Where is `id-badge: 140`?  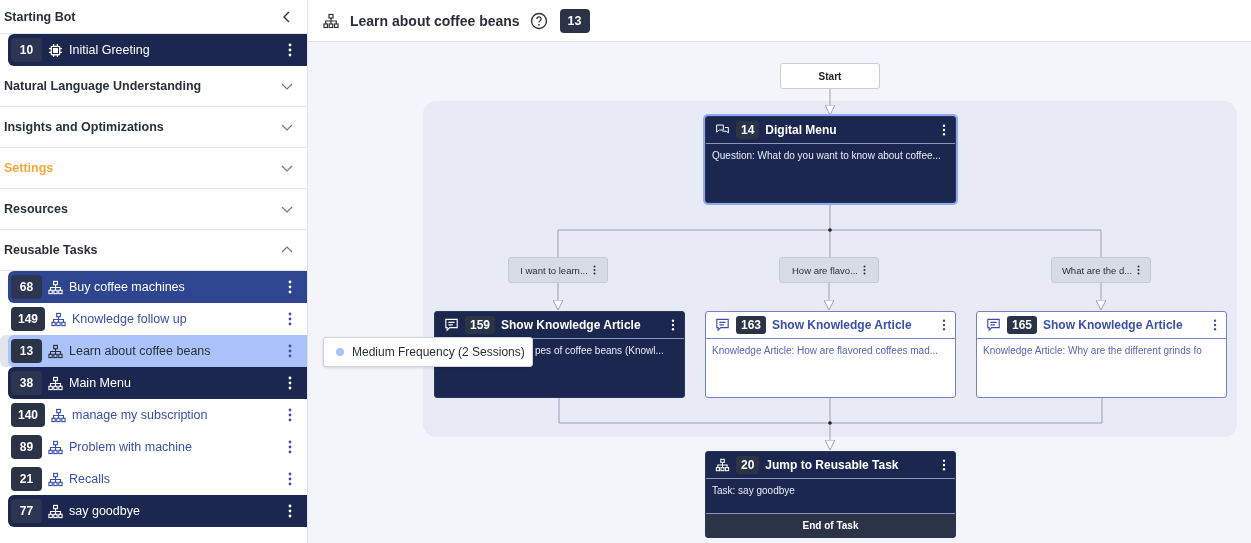
id-badge: 140 is located at coordinates (28, 415).